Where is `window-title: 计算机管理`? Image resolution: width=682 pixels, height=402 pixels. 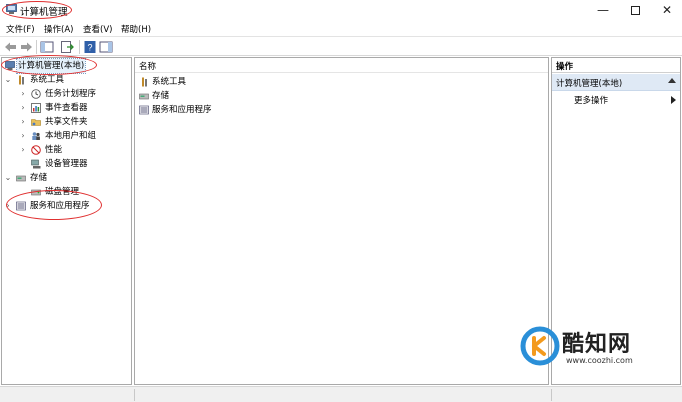
window-title: 计算机管理 is located at coordinates (44, 12).